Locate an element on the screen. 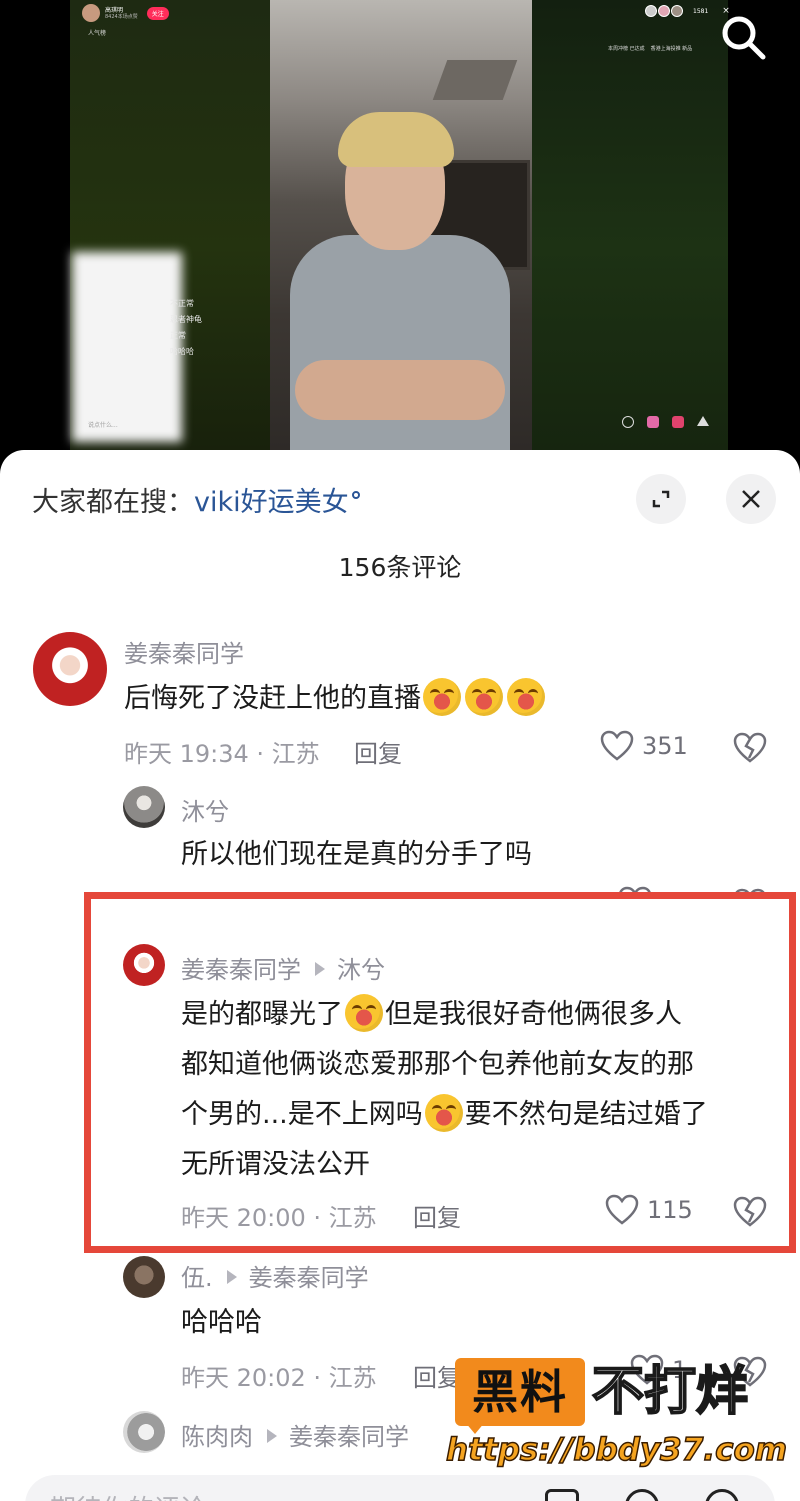 The height and width of the screenshot is (1501, 800). expand-button is located at coordinates (661, 499).